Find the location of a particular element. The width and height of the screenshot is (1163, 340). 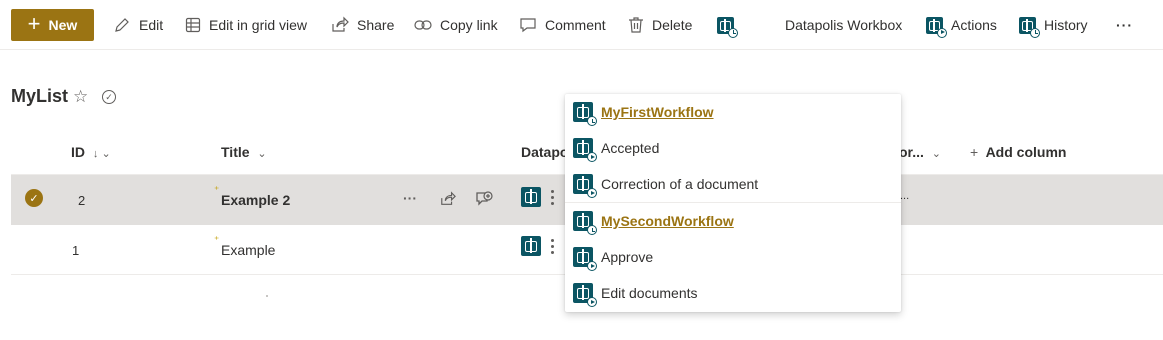

delete-button: Delete is located at coordinates (660, 25).